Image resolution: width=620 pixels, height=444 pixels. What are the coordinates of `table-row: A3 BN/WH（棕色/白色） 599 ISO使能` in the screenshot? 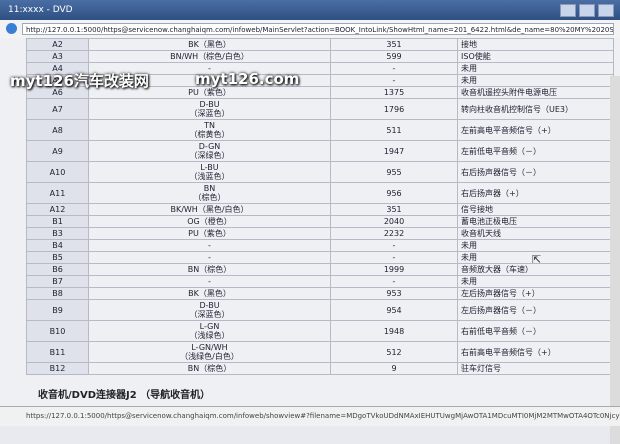 It's located at (320, 56).